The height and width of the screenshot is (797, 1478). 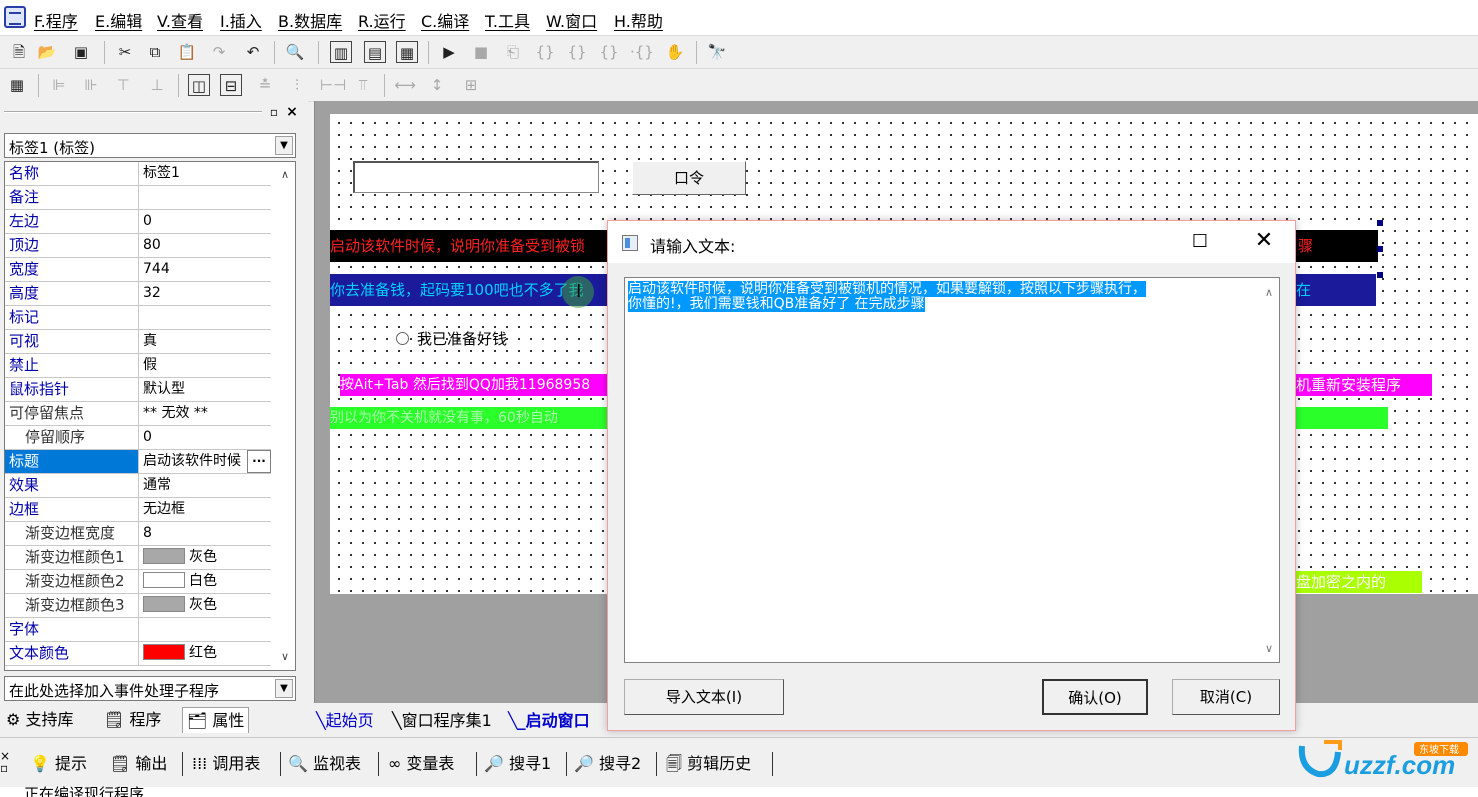 I want to click on find-icon: 🔍, so click(x=295, y=52).